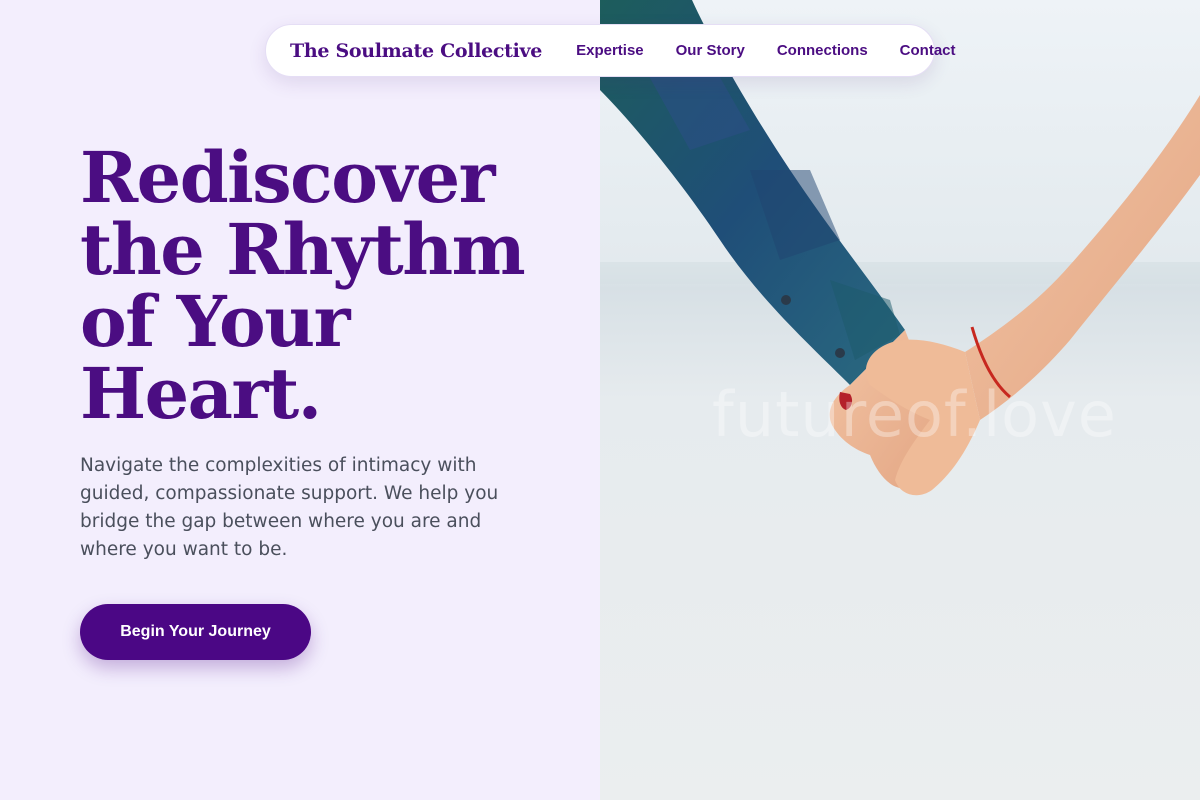  Describe the element at coordinates (288, 177) in the screenshot. I see `hero-title-line: Rediscover` at that location.